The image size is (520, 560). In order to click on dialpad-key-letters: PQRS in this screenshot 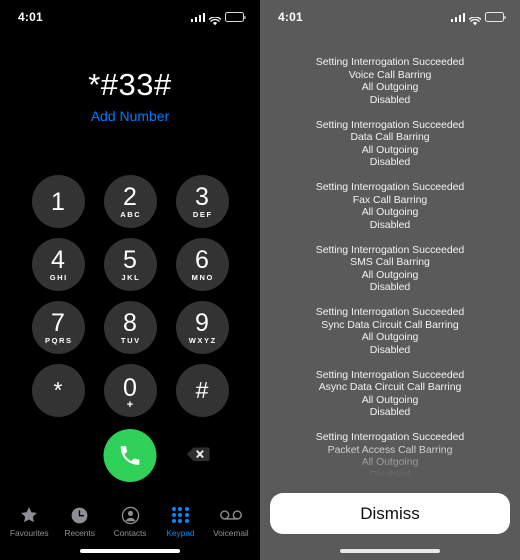, I will do `click(58, 340)`.